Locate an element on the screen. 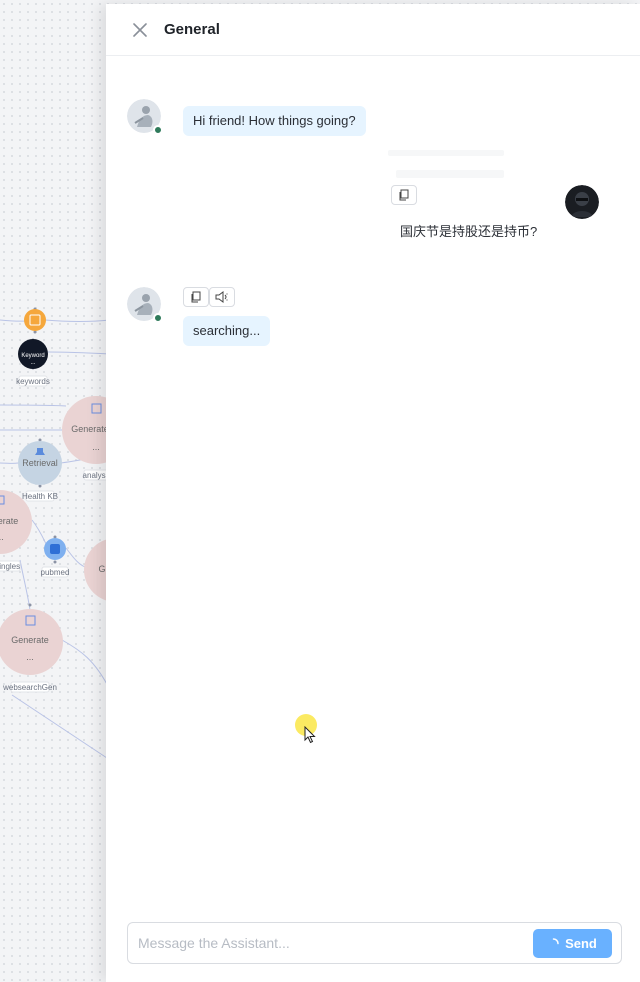 This screenshot has width=640, height=982. mouse-pointer-icon is located at coordinates (310, 735).